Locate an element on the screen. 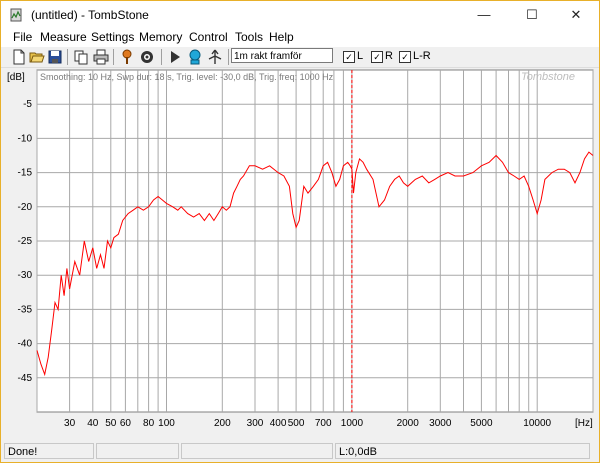 This screenshot has width=600, height=463. x-tick-label: 400 is located at coordinates (278, 423).